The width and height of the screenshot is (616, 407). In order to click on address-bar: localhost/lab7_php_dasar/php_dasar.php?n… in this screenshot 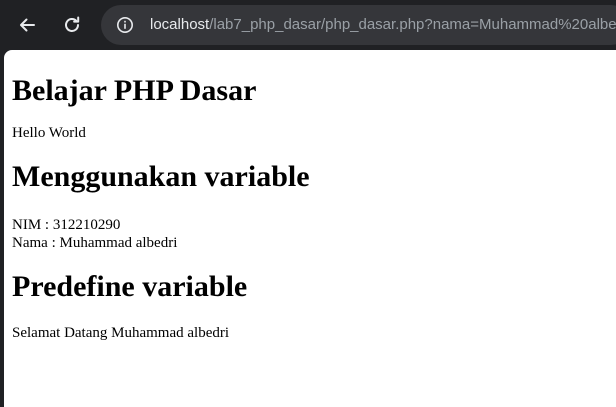, I will do `click(358, 25)`.